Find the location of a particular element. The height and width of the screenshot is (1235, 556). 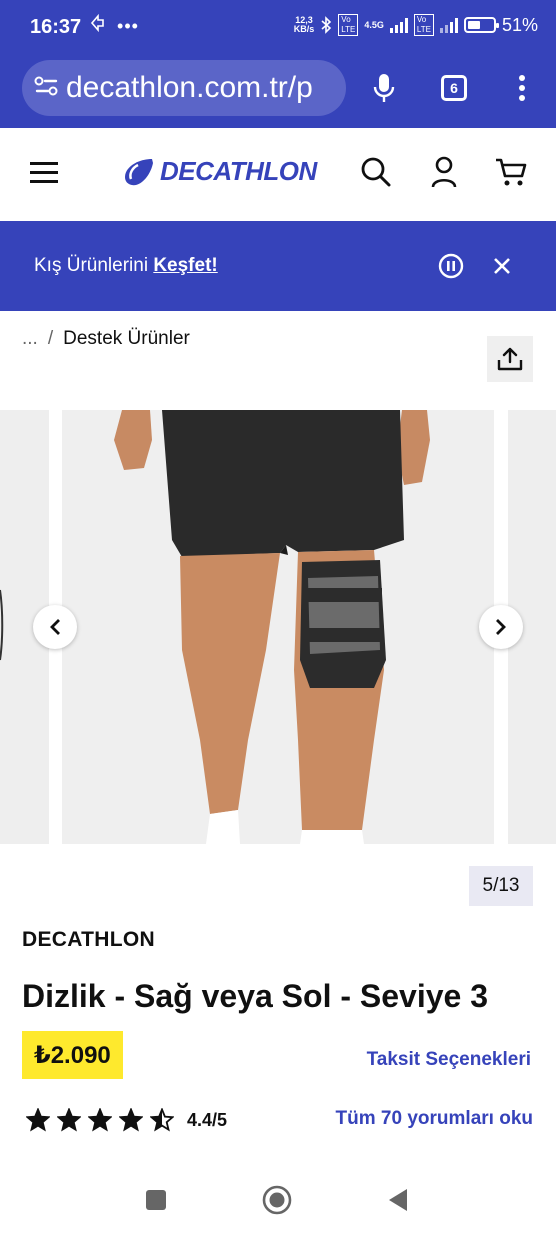

pause-icon is located at coordinates (451, 266).